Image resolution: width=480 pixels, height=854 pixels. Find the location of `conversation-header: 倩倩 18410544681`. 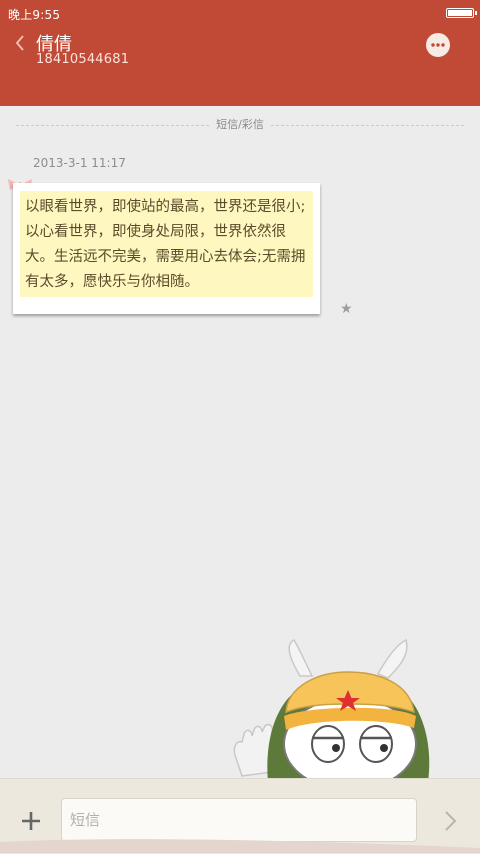

conversation-header: 倩倩 18410544681 is located at coordinates (240, 66).